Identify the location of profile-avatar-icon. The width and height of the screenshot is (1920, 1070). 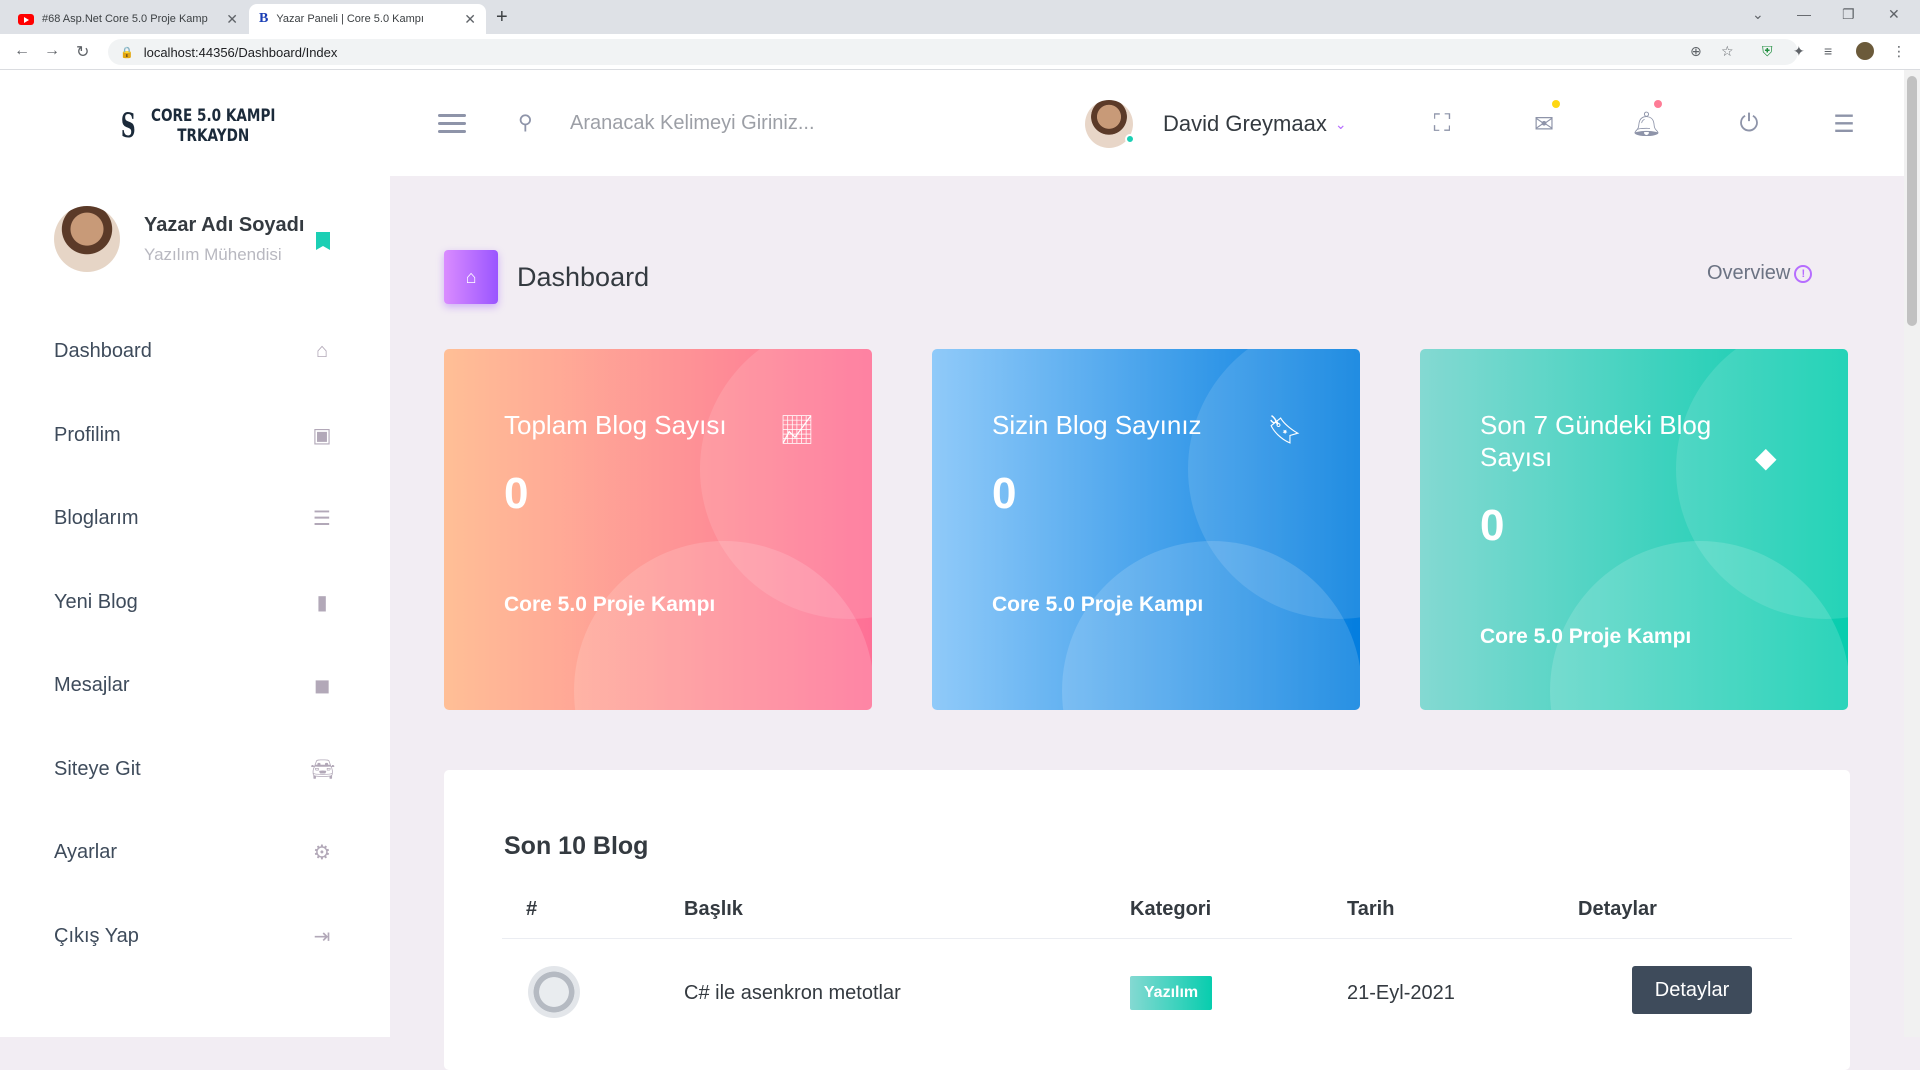
(1865, 51).